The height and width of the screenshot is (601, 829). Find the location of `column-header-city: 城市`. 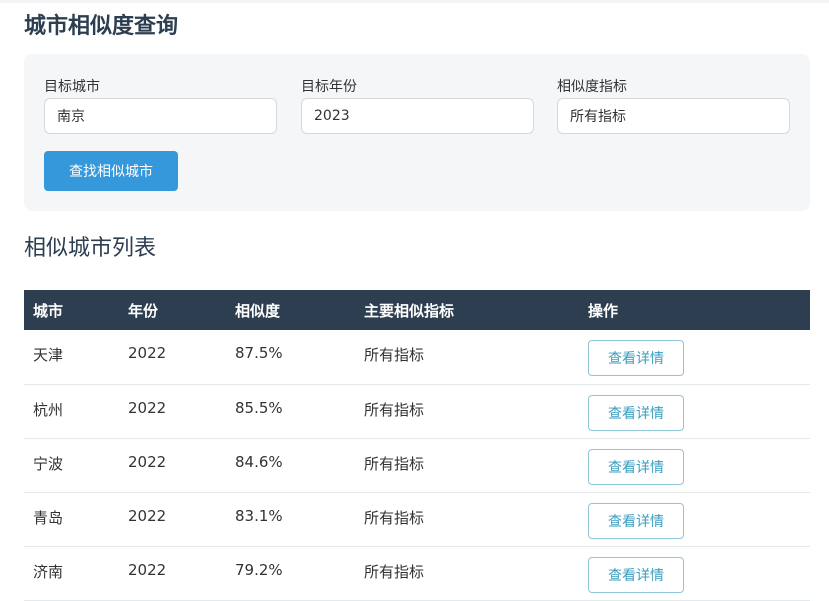

column-header-city: 城市 is located at coordinates (48, 310).